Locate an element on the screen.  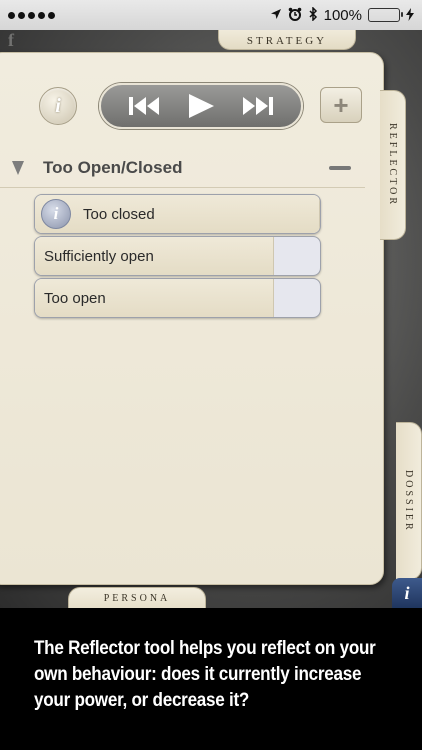
charging-bolt-icon is located at coordinates (410, 15).